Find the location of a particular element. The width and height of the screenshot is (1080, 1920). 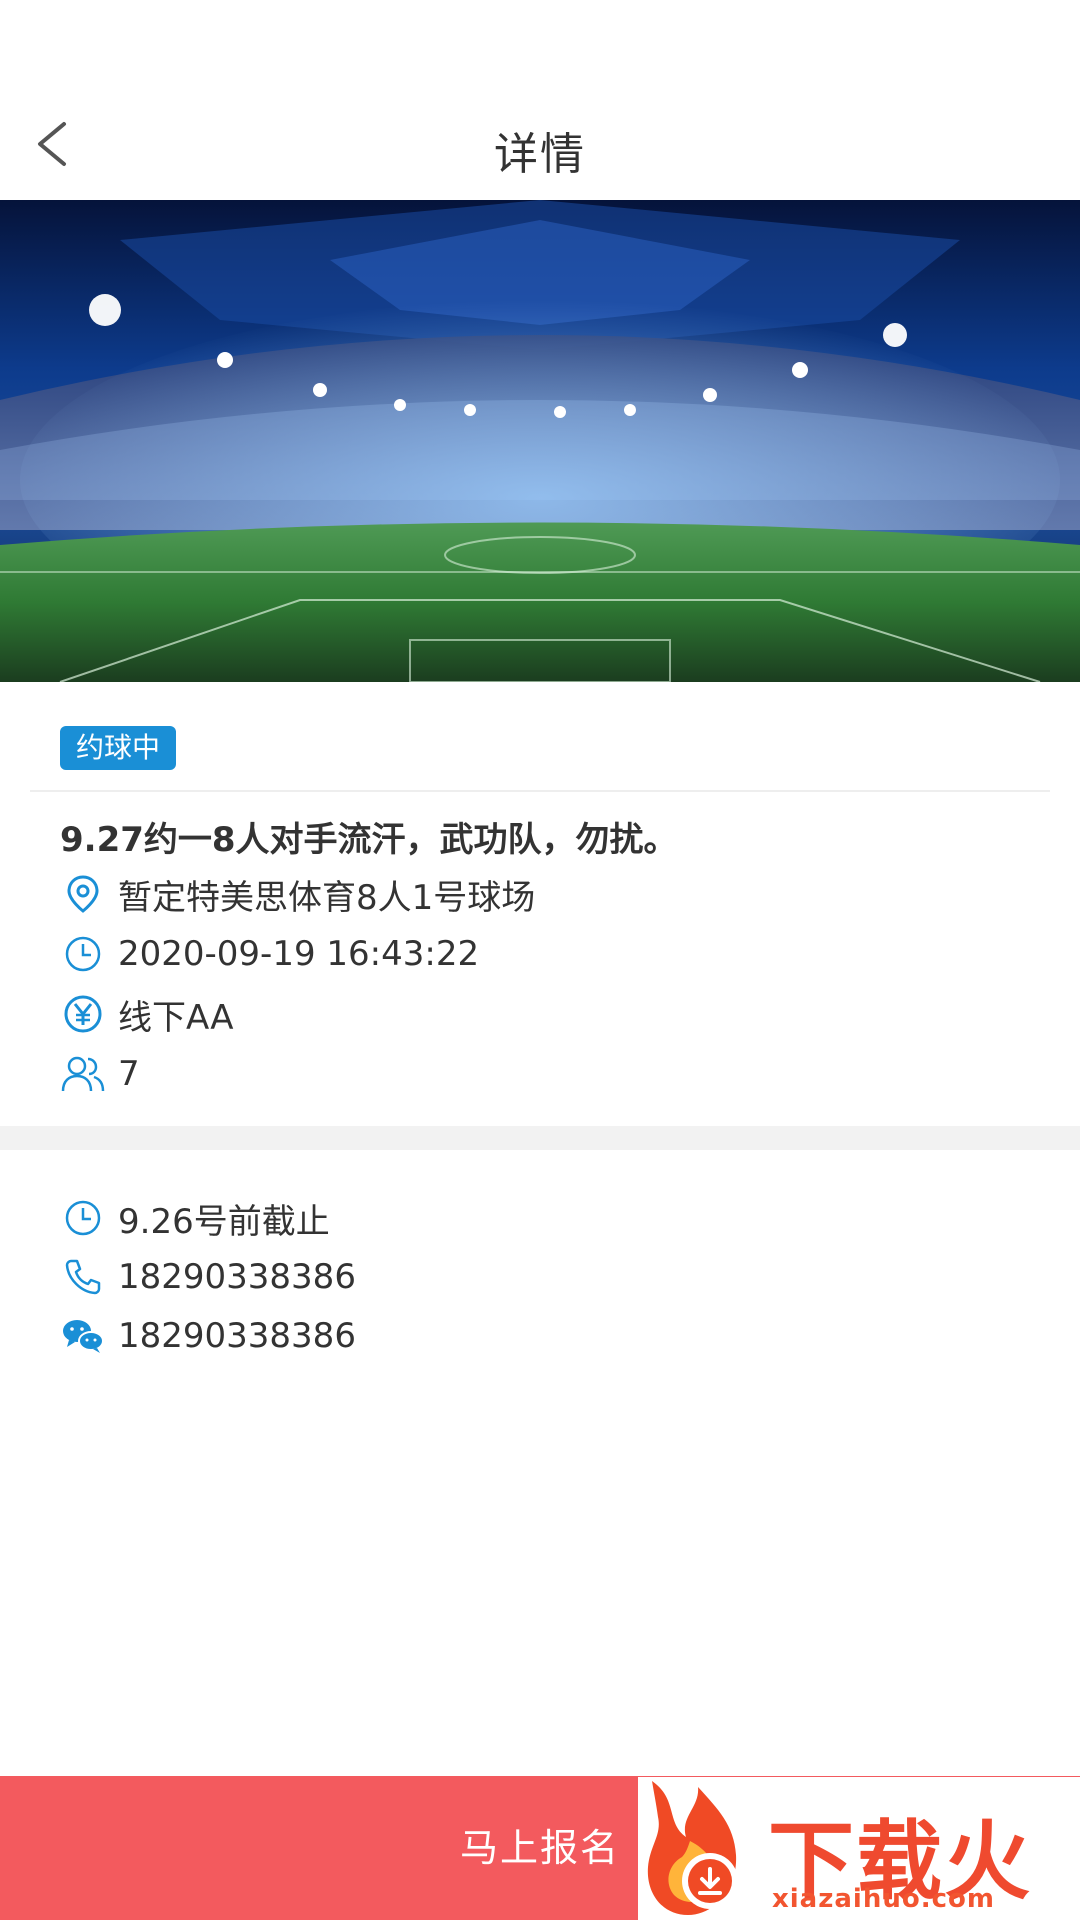

fee-row: 线下AA is located at coordinates (146, 1014).